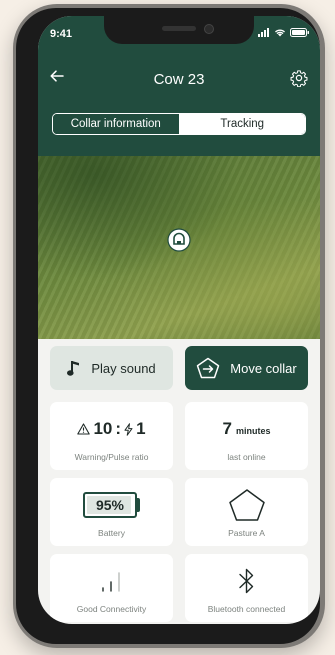 This screenshot has width=335, height=655. What do you see at coordinates (246, 505) in the screenshot?
I see `pentagon-icon` at bounding box center [246, 505].